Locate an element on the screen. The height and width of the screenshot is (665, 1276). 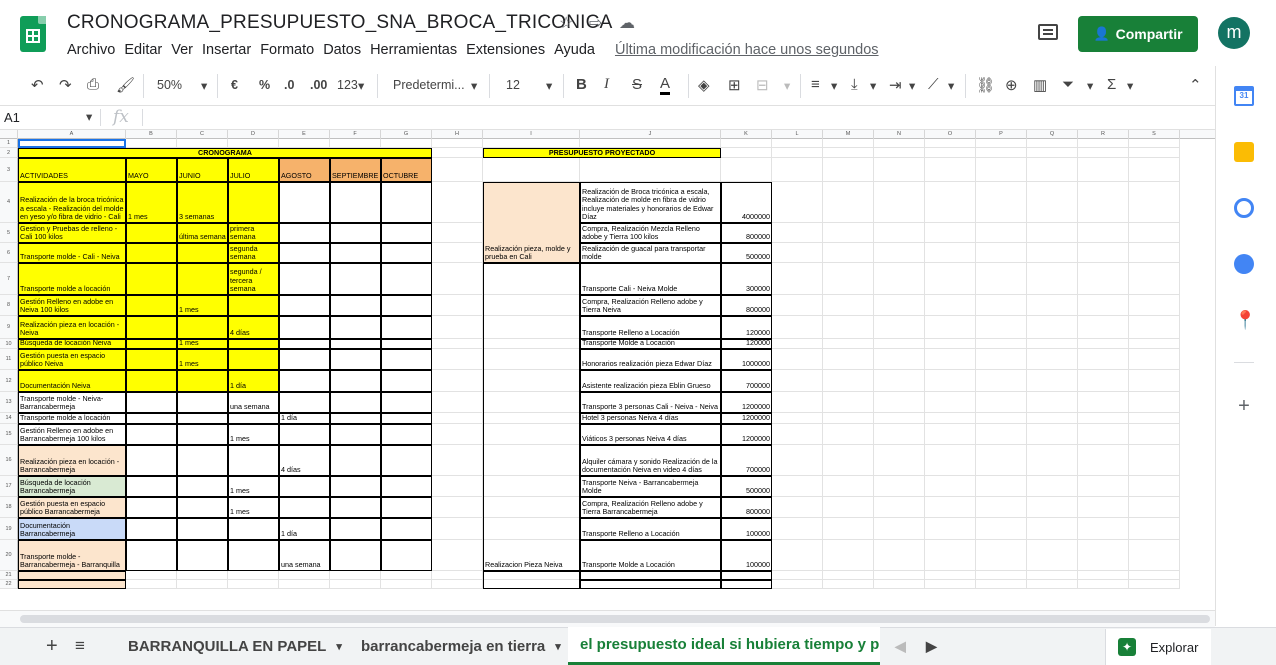
zoom-chevron-down-icon: ▾ is located at coordinates (204, 85).